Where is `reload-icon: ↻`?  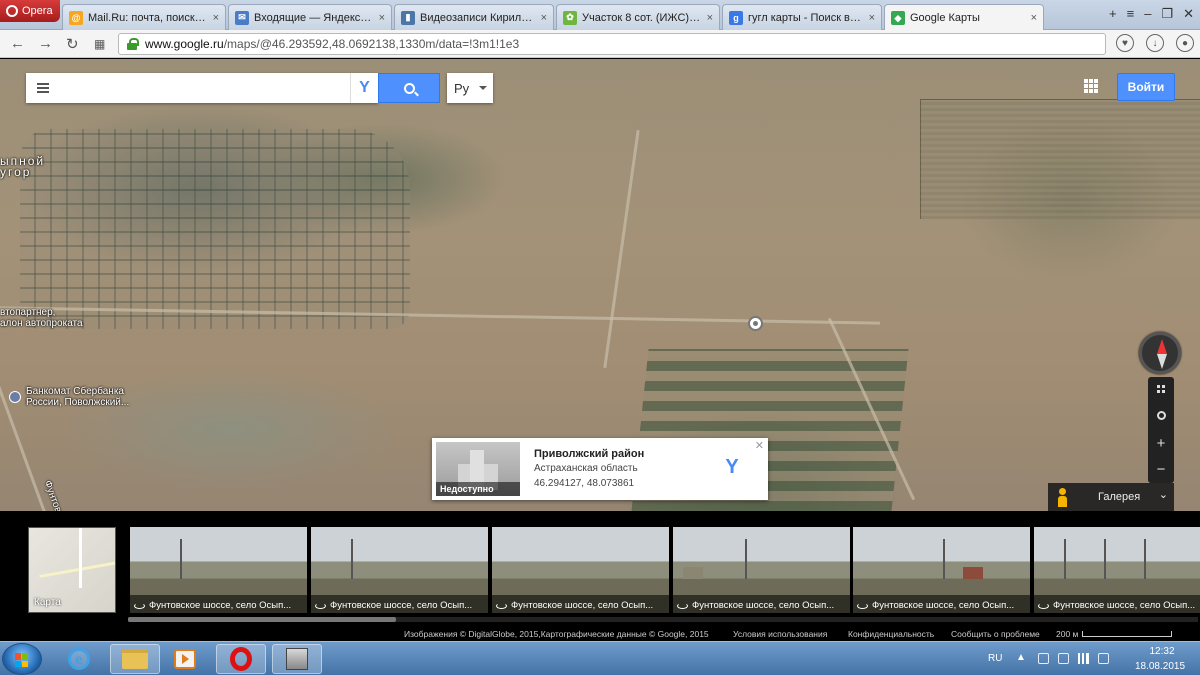 reload-icon: ↻ is located at coordinates (72, 44).